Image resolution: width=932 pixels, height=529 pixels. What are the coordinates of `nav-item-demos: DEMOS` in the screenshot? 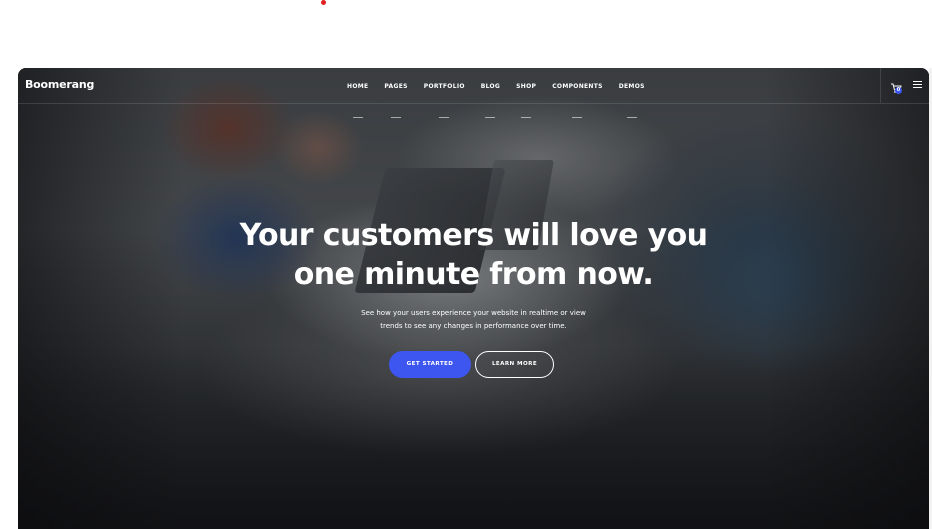 It's located at (632, 93).